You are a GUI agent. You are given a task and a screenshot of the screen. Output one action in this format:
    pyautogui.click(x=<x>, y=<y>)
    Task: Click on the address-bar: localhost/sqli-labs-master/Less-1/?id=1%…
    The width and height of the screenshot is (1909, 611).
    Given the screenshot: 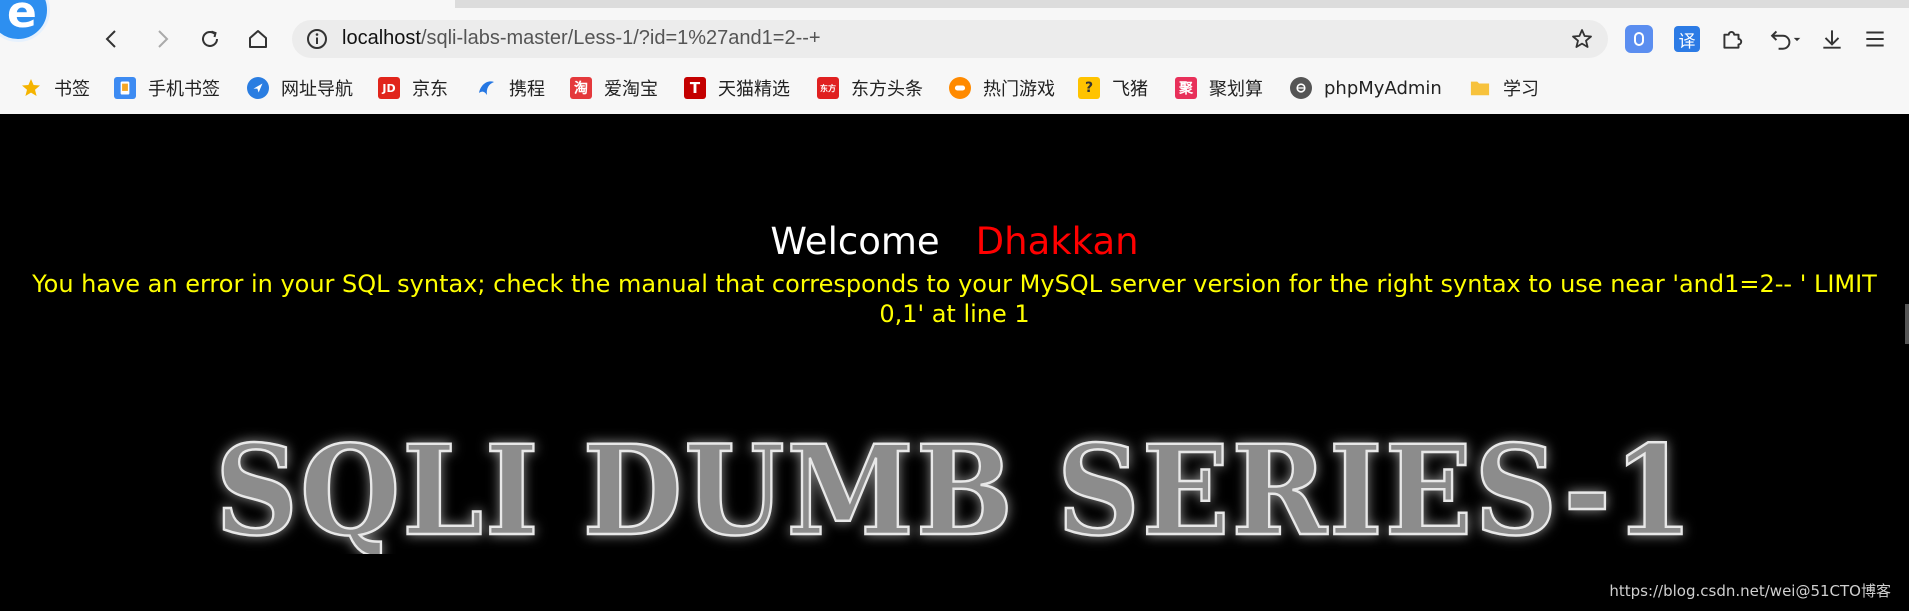 What is the action you would take?
    pyautogui.click(x=950, y=39)
    